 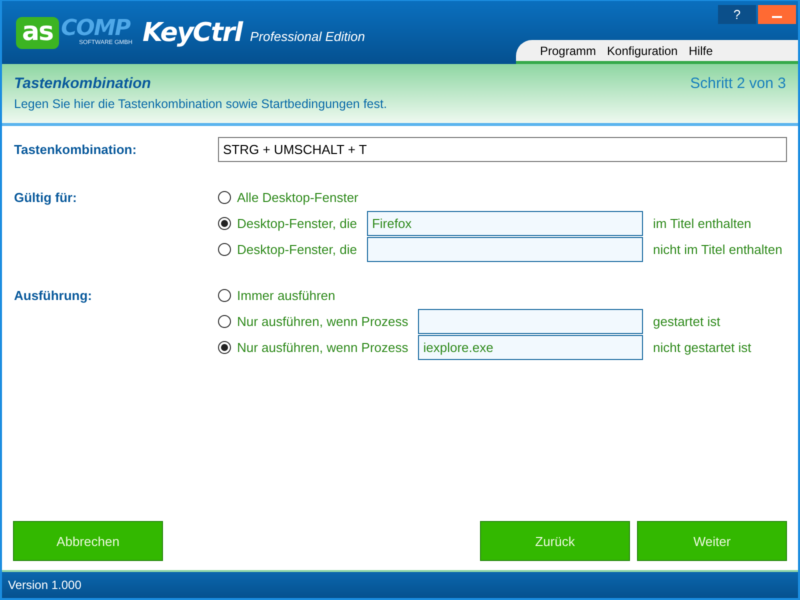 What do you see at coordinates (737, 14) in the screenshot?
I see `help-button: ?` at bounding box center [737, 14].